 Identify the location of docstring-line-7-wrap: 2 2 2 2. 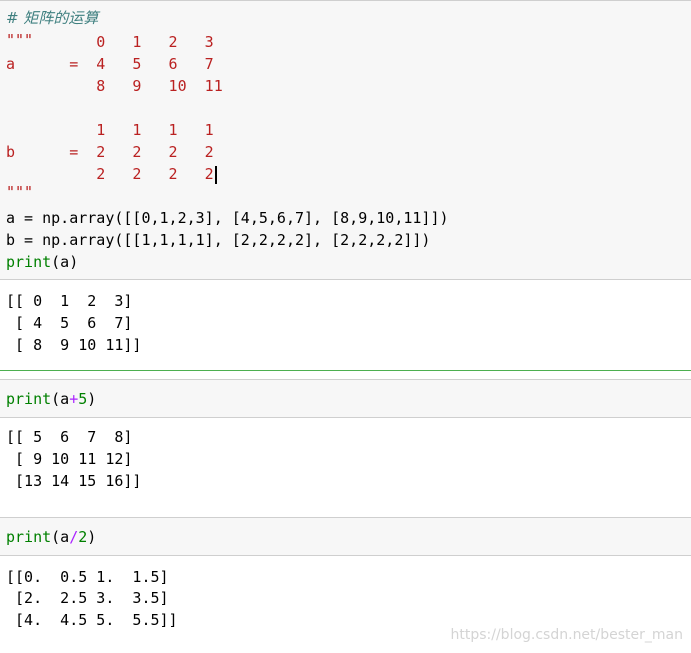
(111, 174).